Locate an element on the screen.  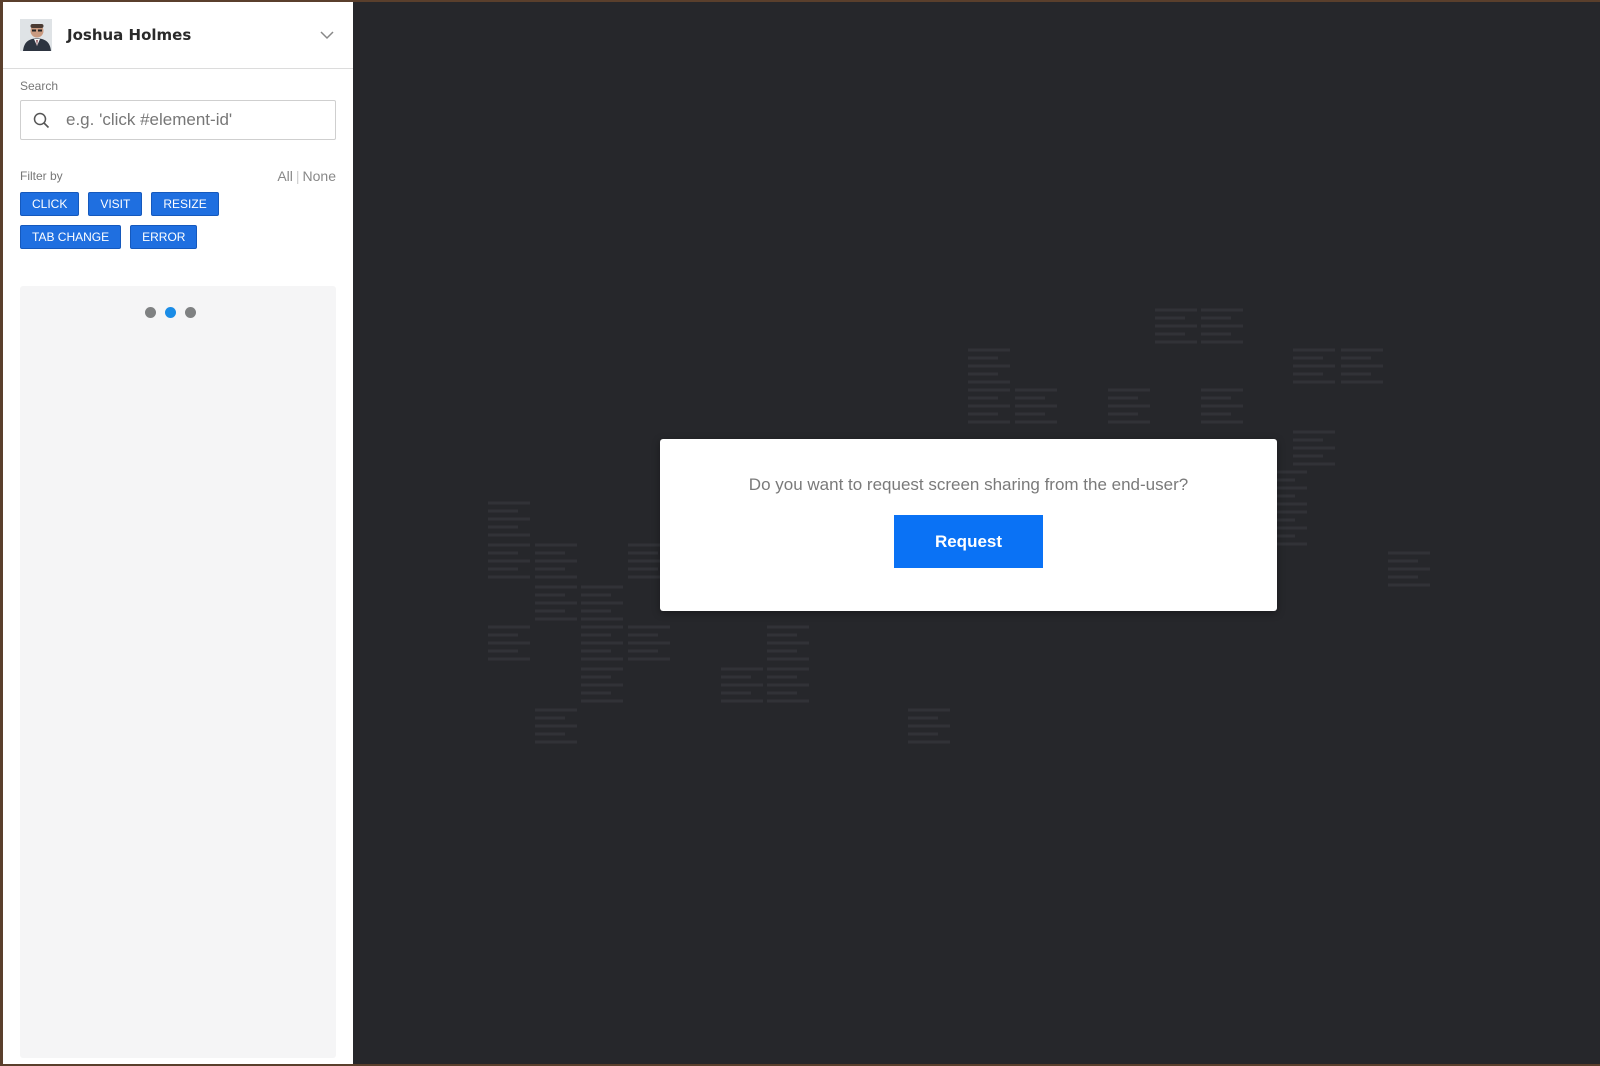
filter-visit-button: VISIT is located at coordinates (115, 204).